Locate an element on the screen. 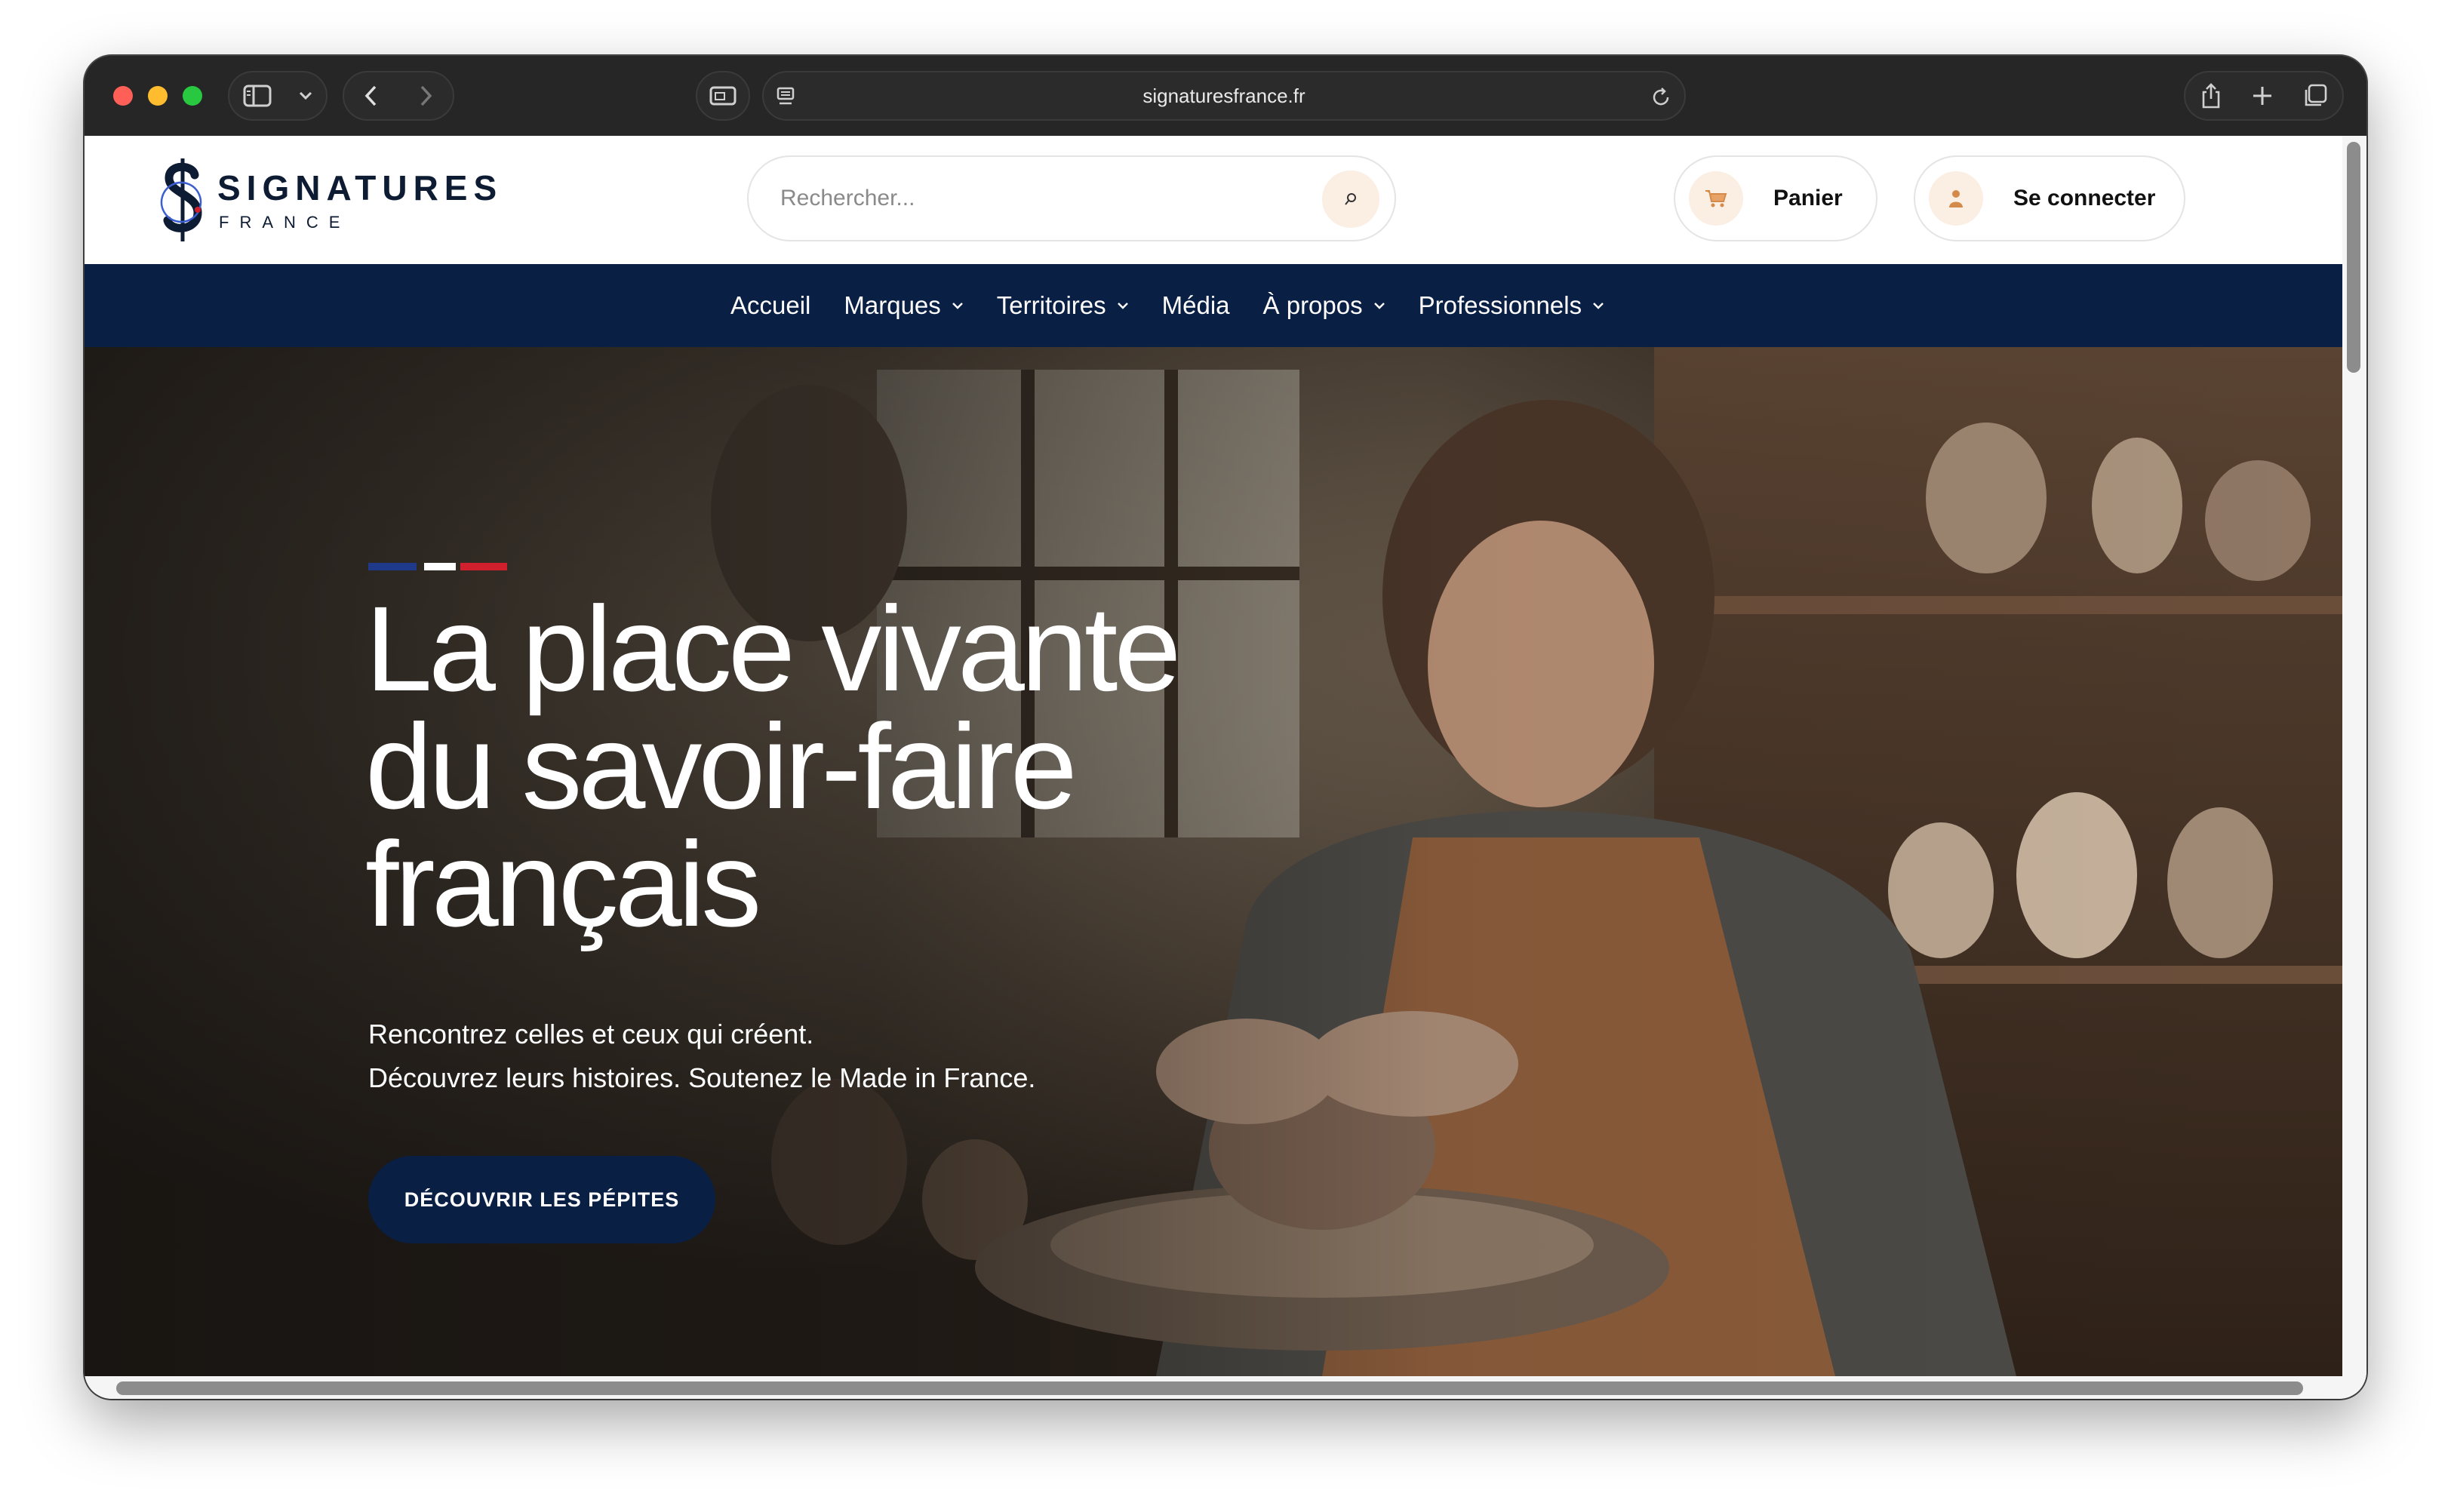  logo-subtitle: FRANCE is located at coordinates (285, 222).